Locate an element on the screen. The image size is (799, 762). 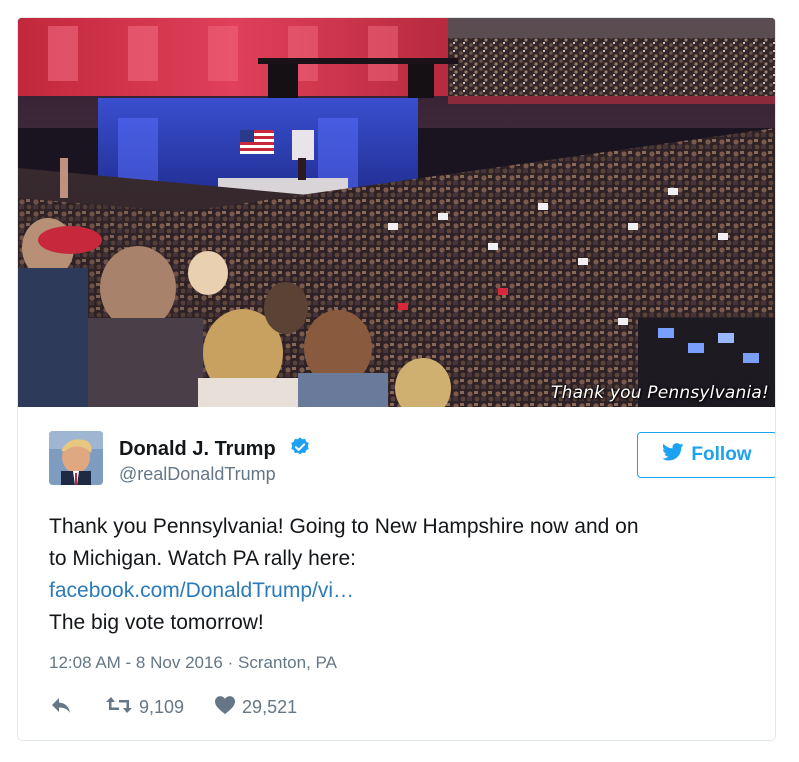
author-handle: @realDonaldTrump is located at coordinates (197, 474).